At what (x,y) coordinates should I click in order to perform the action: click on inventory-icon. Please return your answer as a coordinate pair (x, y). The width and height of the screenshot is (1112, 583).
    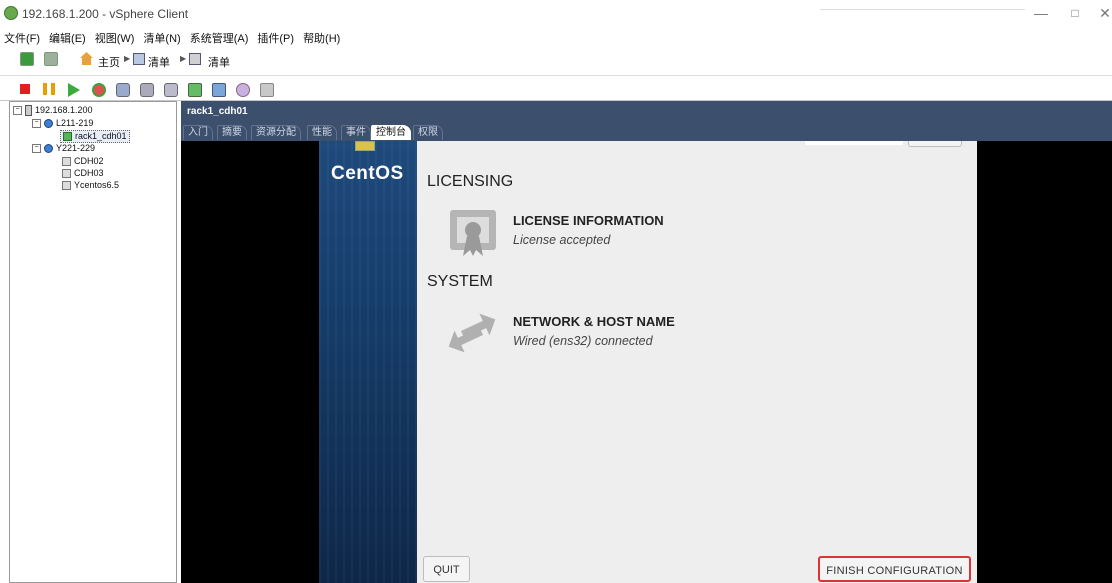
    Looking at the image, I should click on (139, 59).